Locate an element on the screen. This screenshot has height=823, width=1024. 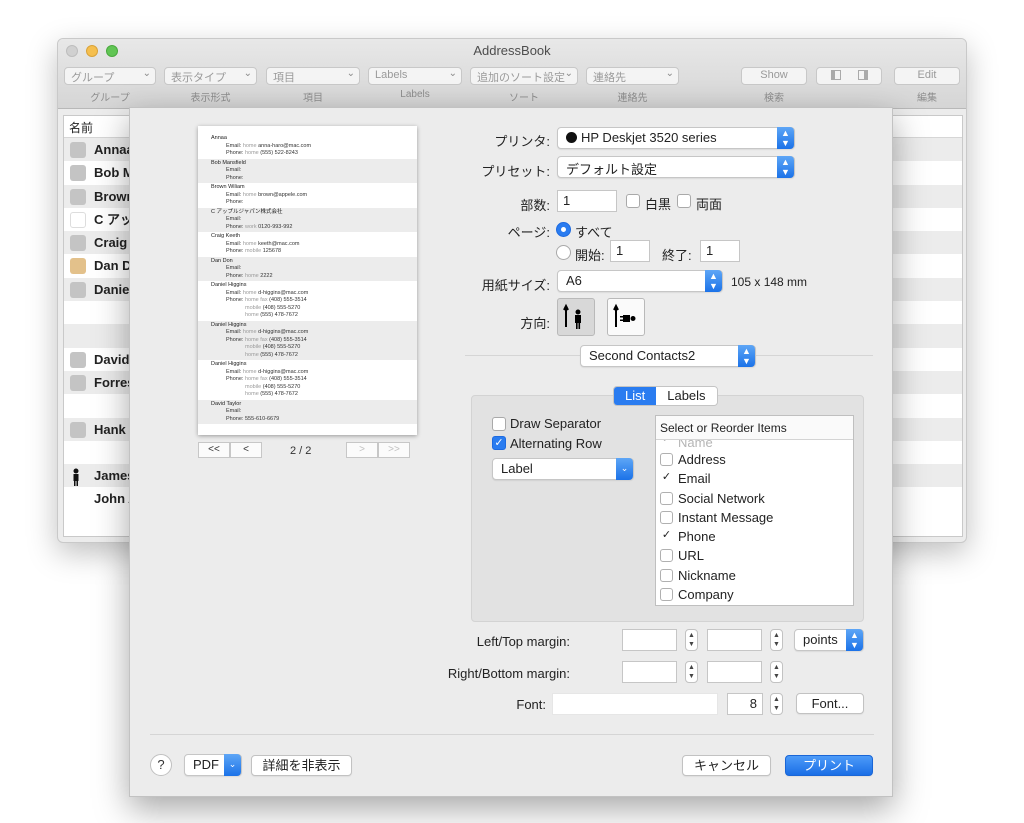
to-field: 1 is located at coordinates (720, 251).